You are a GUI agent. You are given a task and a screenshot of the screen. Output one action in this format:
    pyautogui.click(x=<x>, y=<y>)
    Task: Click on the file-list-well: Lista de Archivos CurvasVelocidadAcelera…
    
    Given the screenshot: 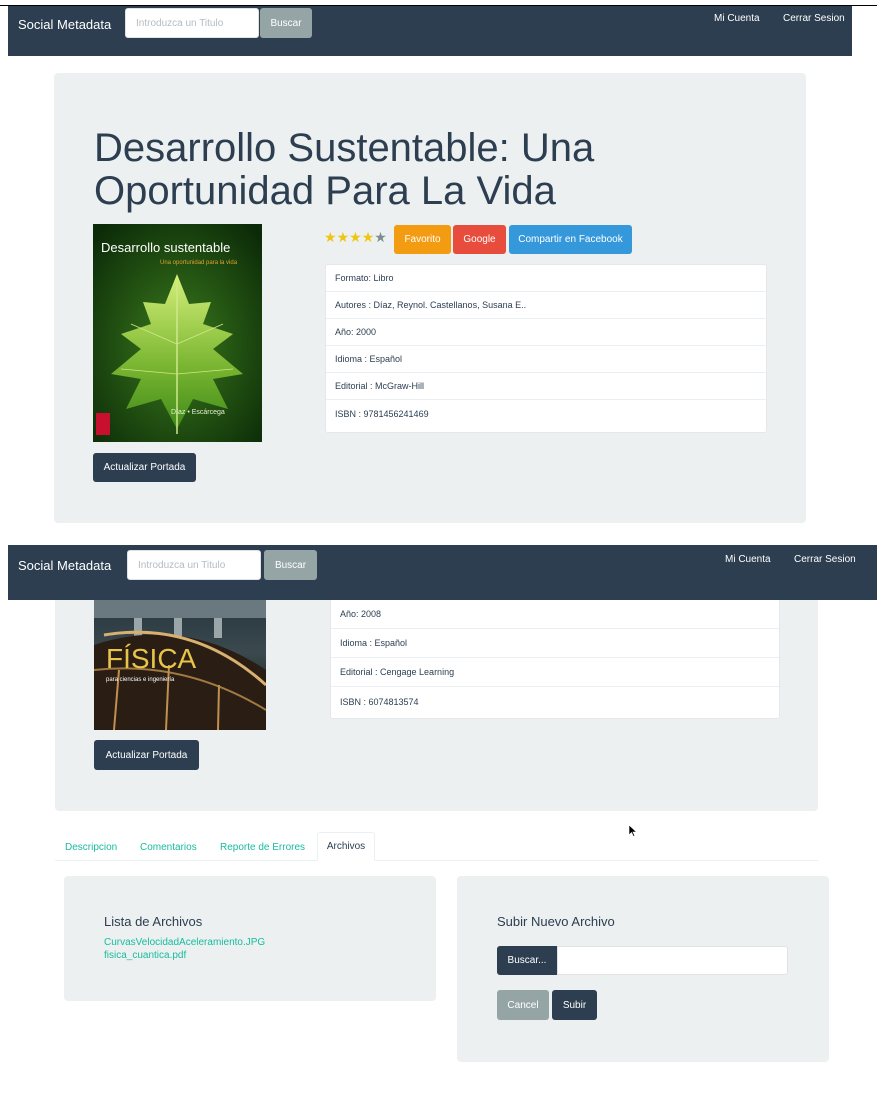 What is the action you would take?
    pyautogui.click(x=250, y=938)
    